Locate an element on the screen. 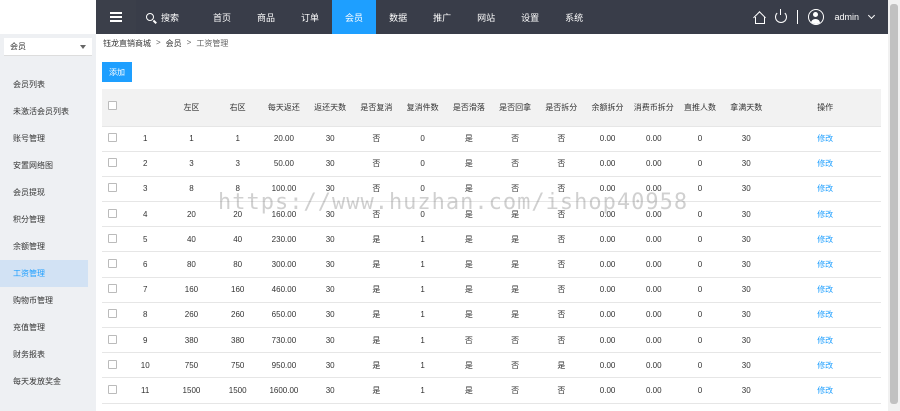  scrollbar is located at coordinates (894, 205).